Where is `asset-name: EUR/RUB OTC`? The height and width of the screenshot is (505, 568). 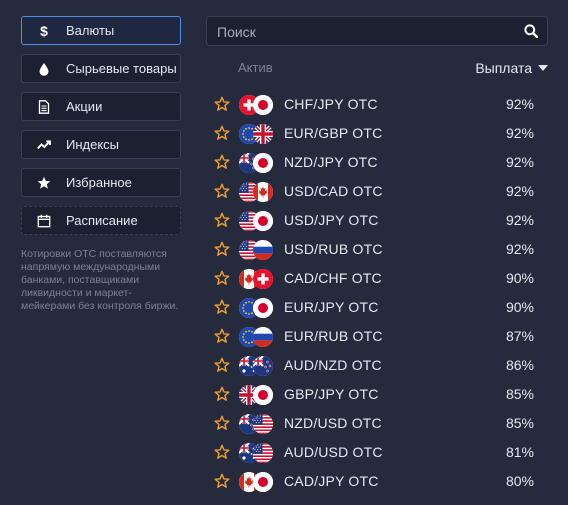
asset-name: EUR/RUB OTC is located at coordinates (333, 335).